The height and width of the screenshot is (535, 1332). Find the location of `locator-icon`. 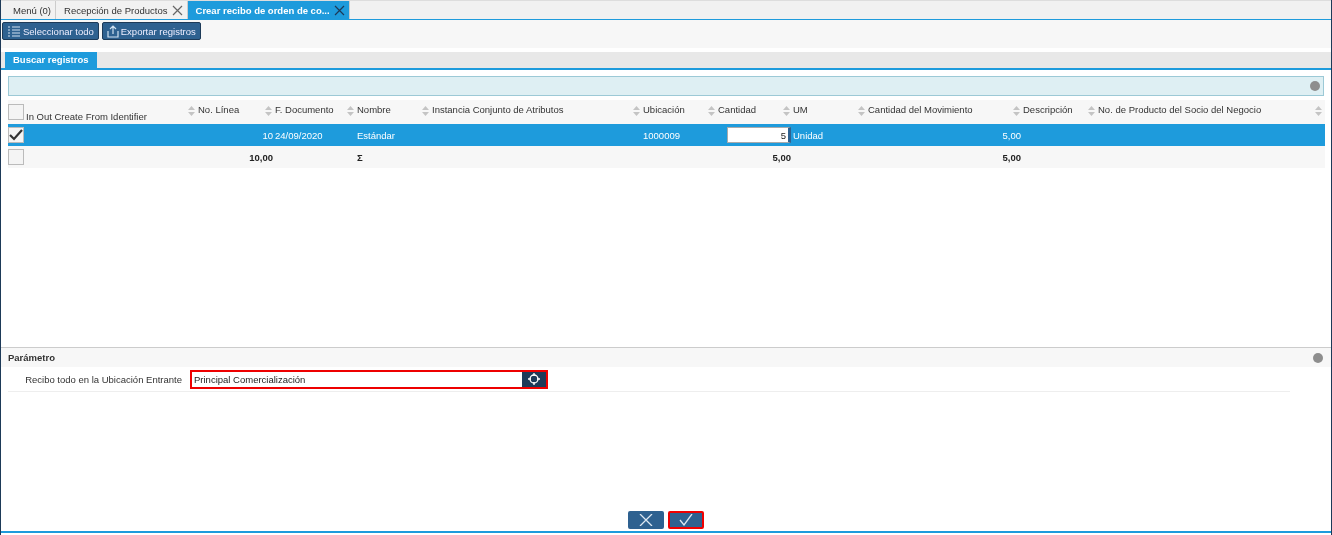

locator-icon is located at coordinates (534, 379).